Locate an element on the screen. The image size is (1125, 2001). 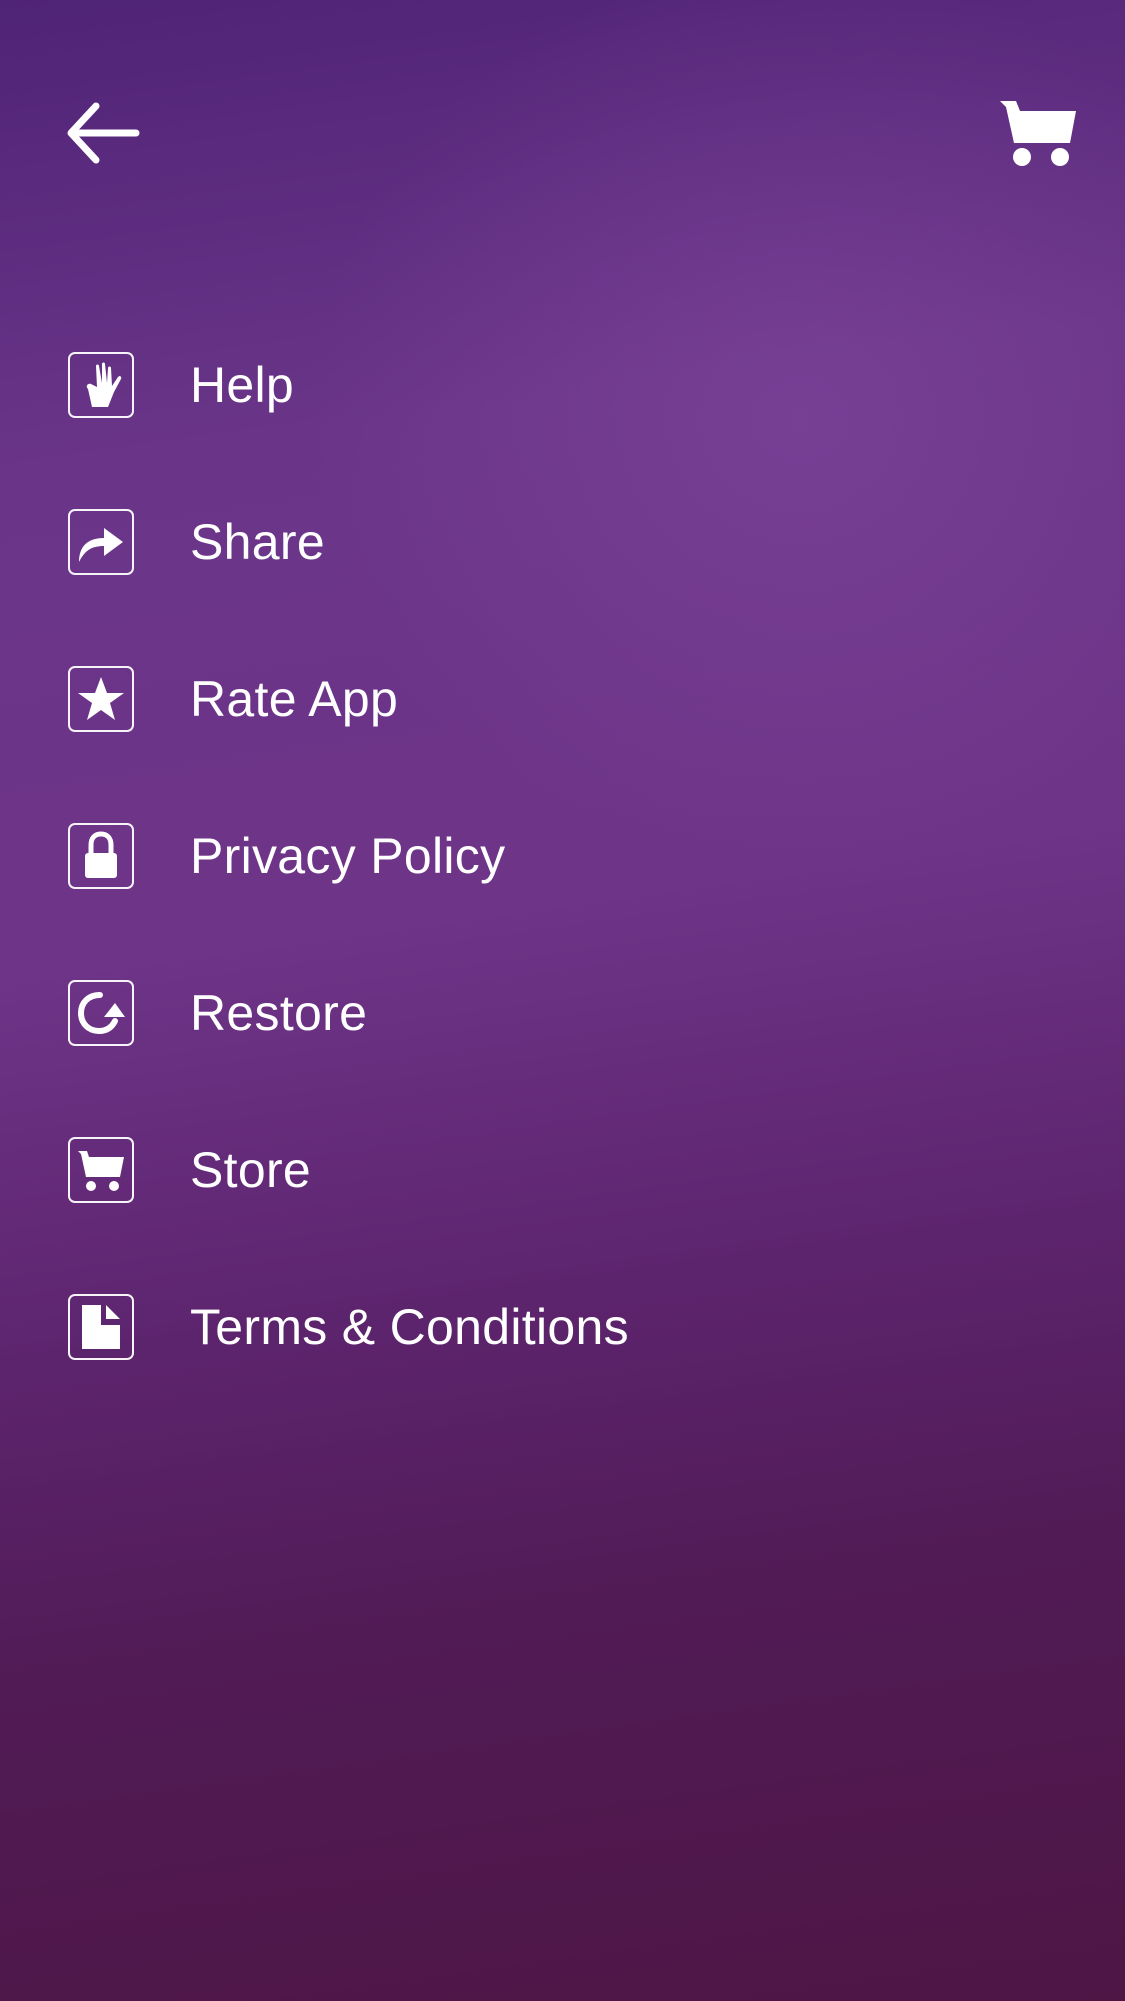
menu-item-label: Help is located at coordinates (242, 385).